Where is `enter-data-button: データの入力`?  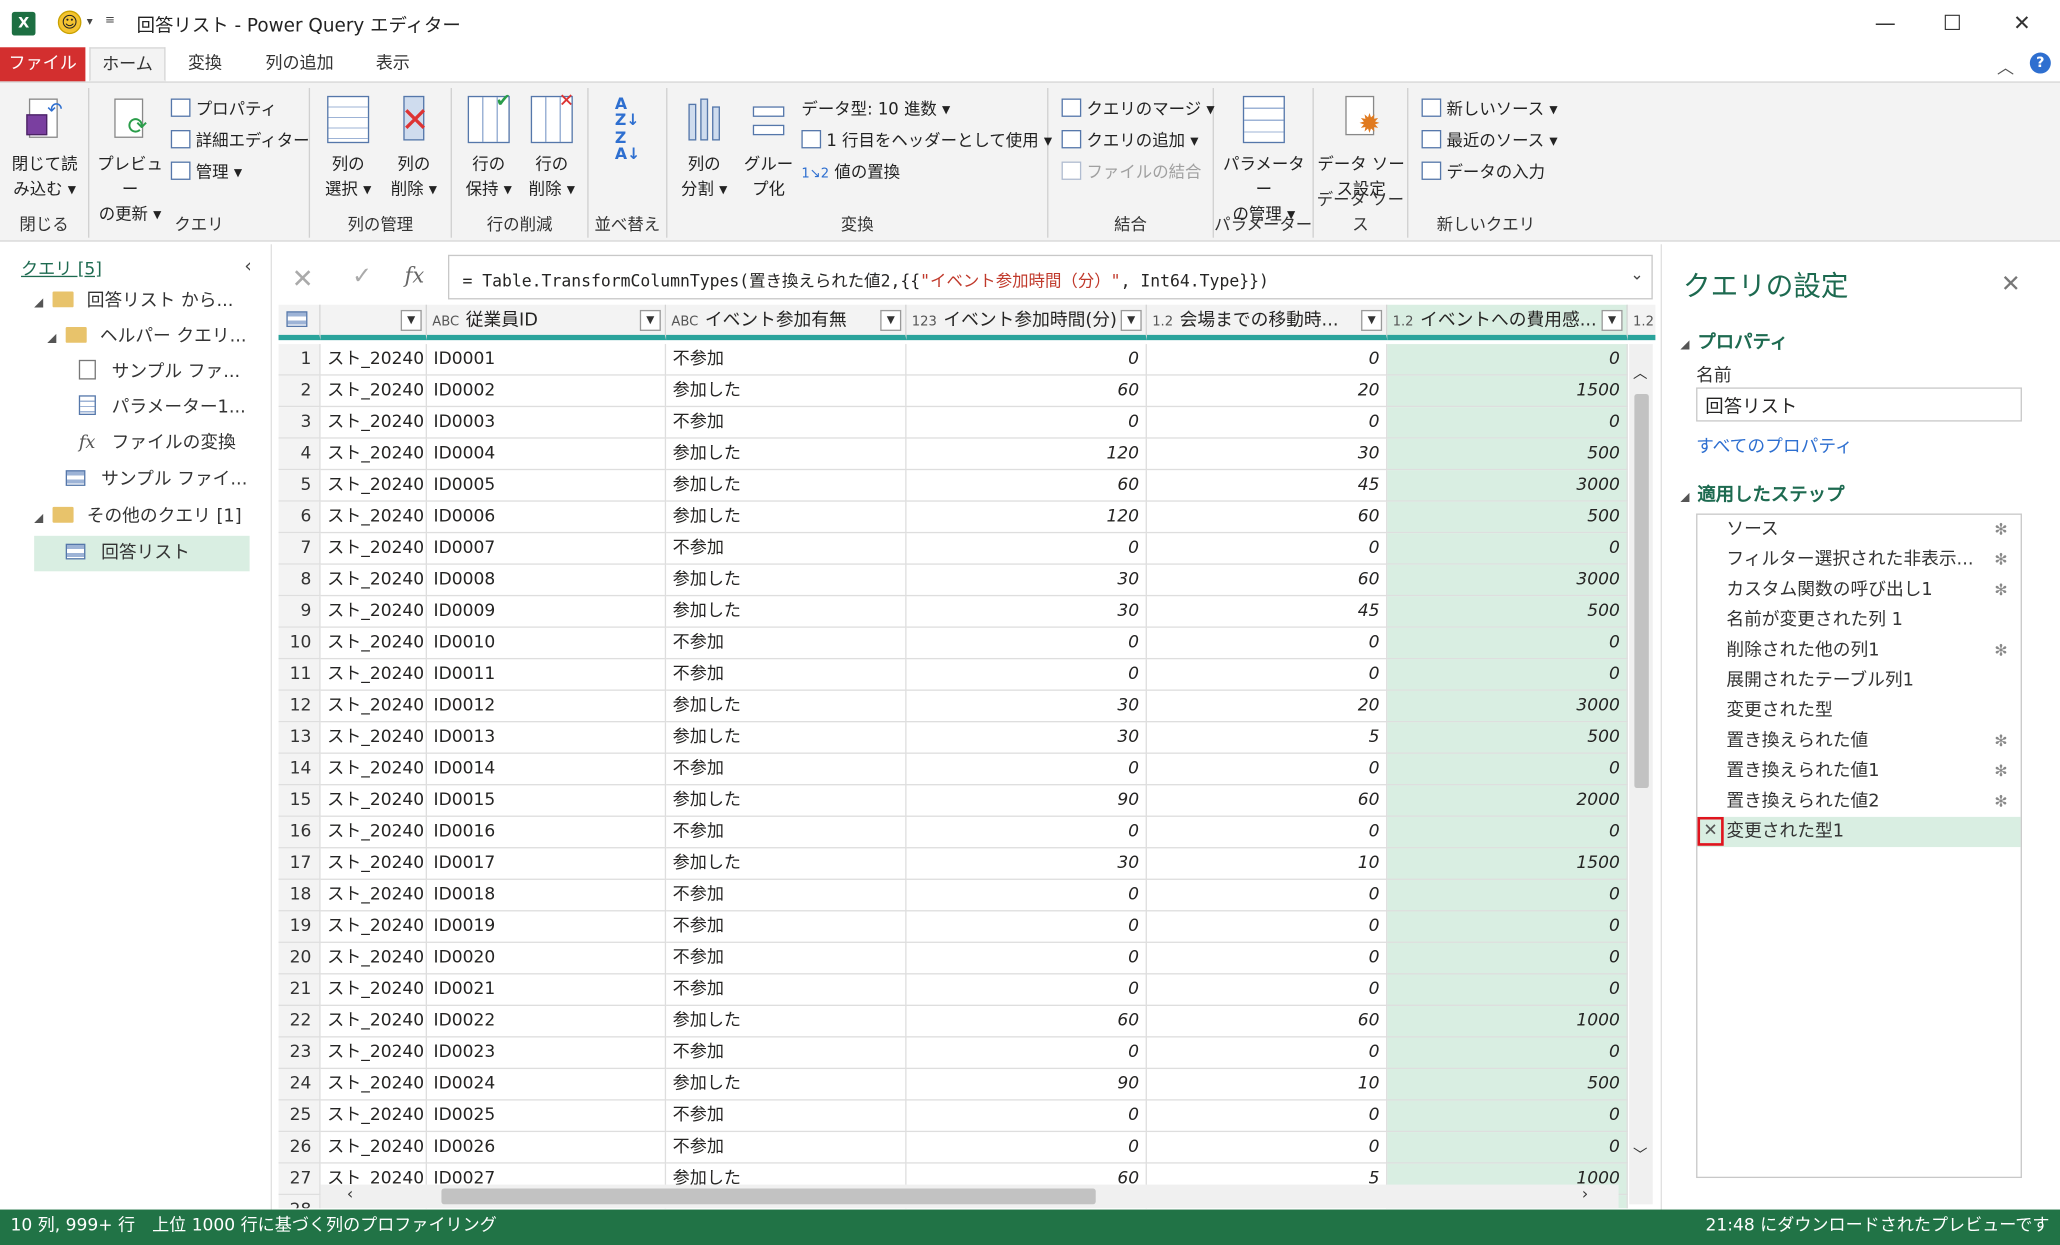
enter-data-button: データの入力 is located at coordinates (1483, 172).